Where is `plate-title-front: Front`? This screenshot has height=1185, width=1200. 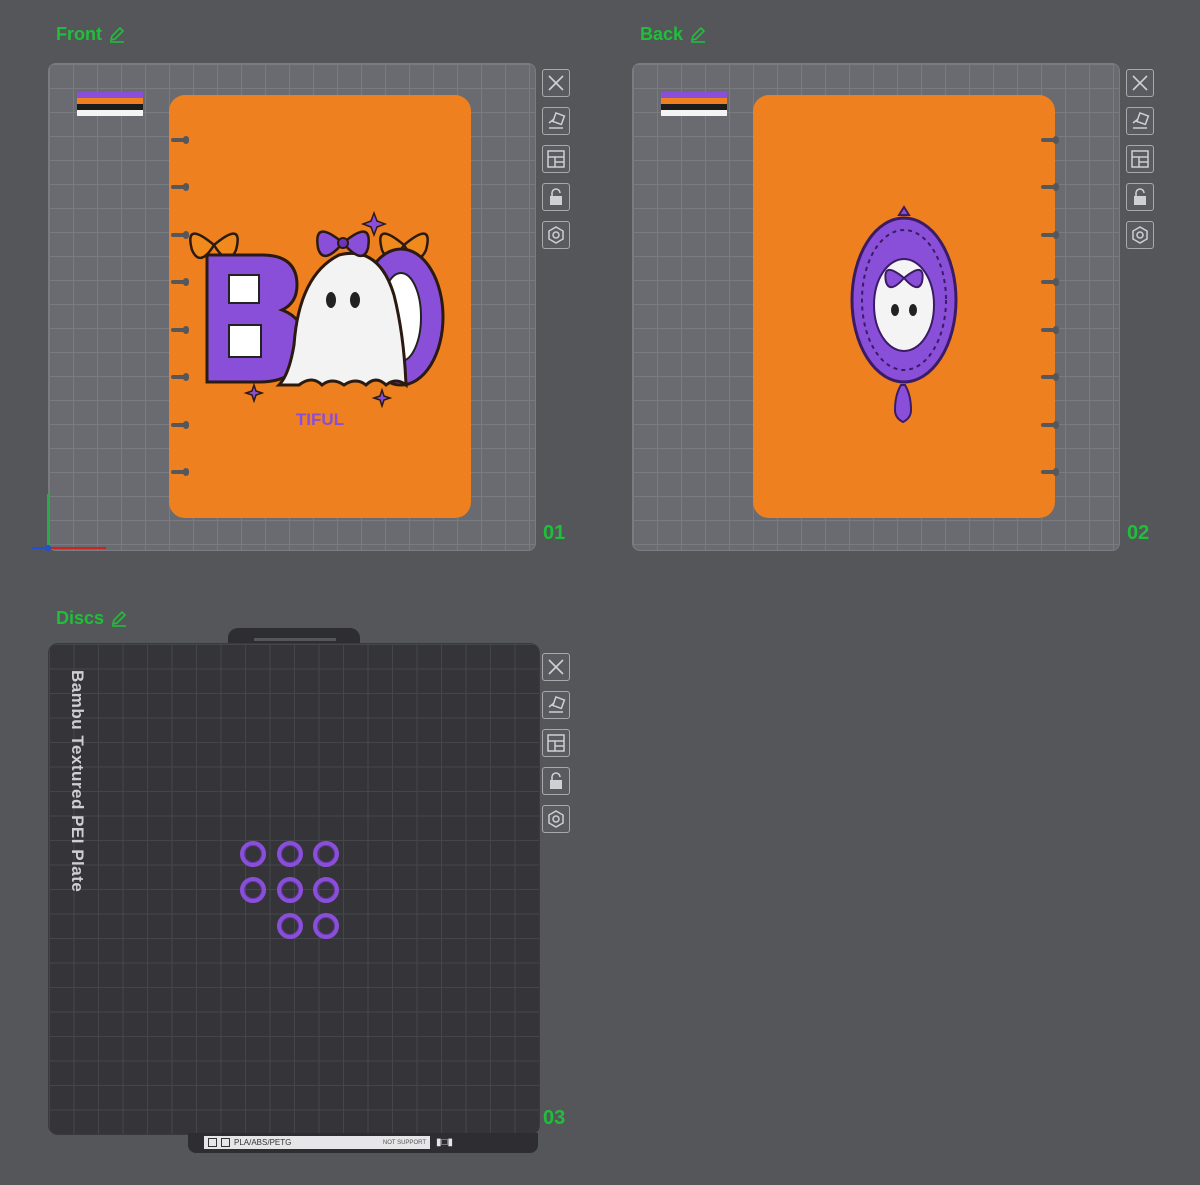 plate-title-front: Front is located at coordinates (91, 34).